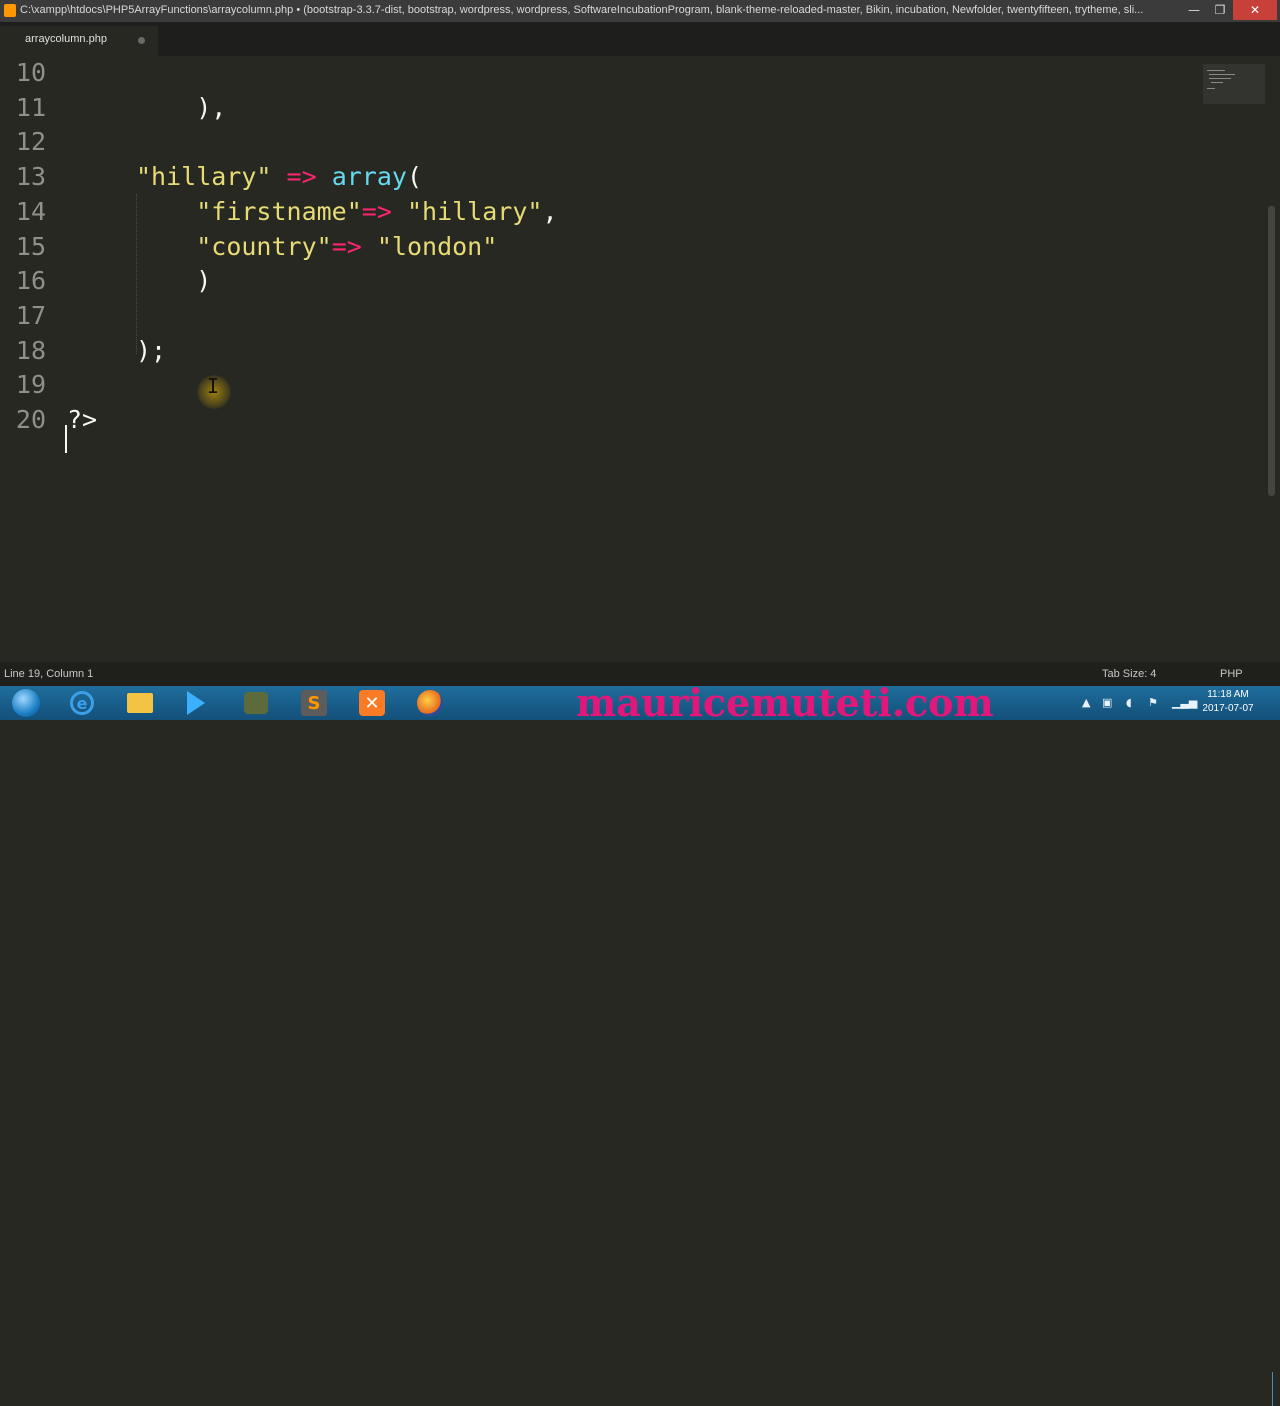 The width and height of the screenshot is (1280, 1406). Describe the element at coordinates (30, 281) in the screenshot. I see `line-number: 16` at that location.